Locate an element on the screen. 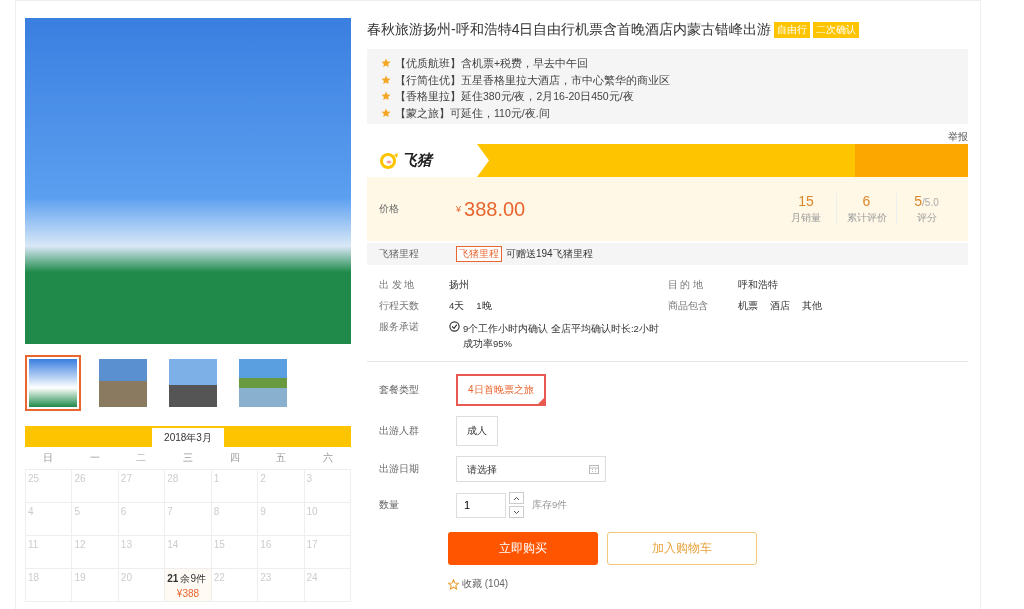 Image resolution: width=1024 pixels, height=609 pixels. stat-value: 6 is located at coordinates (866, 201).